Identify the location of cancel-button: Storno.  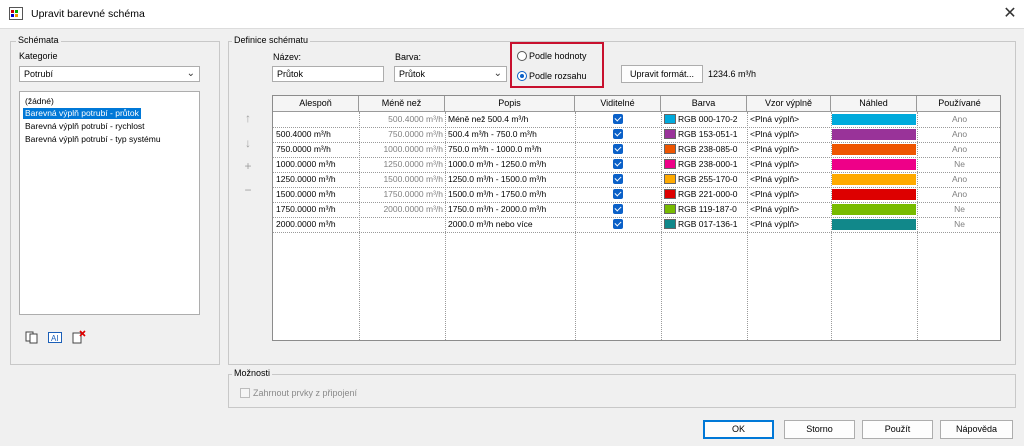
(819, 429).